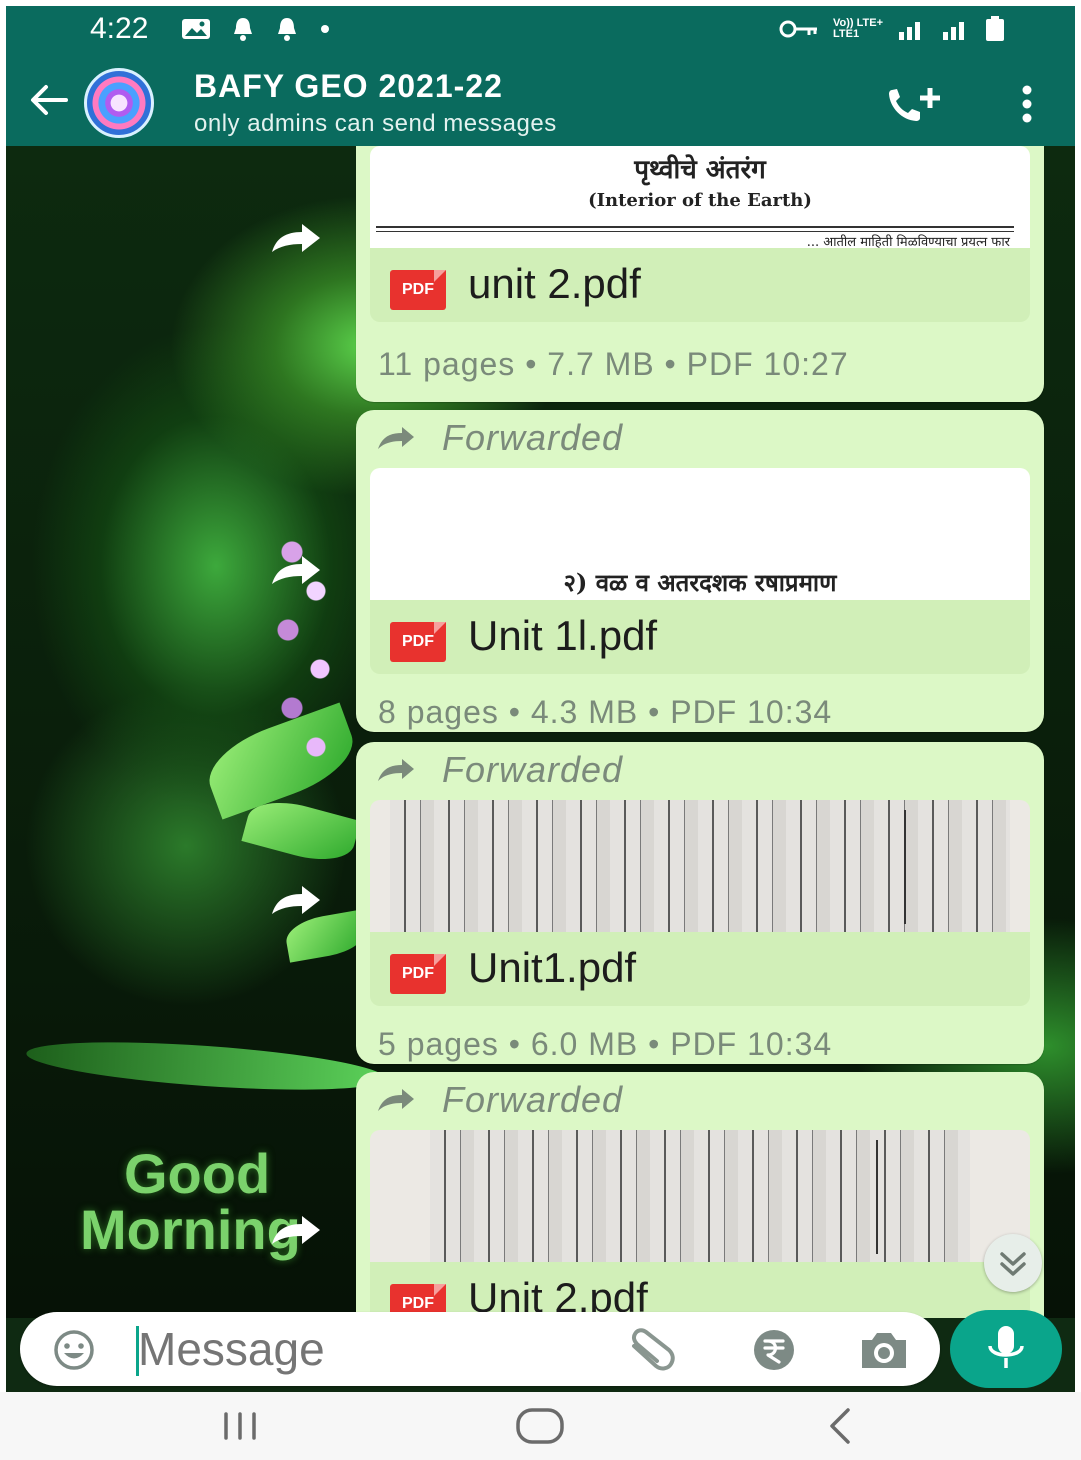 The width and height of the screenshot is (1081, 1460). Describe the element at coordinates (884, 1350) in the screenshot. I see `camera-icon` at that location.